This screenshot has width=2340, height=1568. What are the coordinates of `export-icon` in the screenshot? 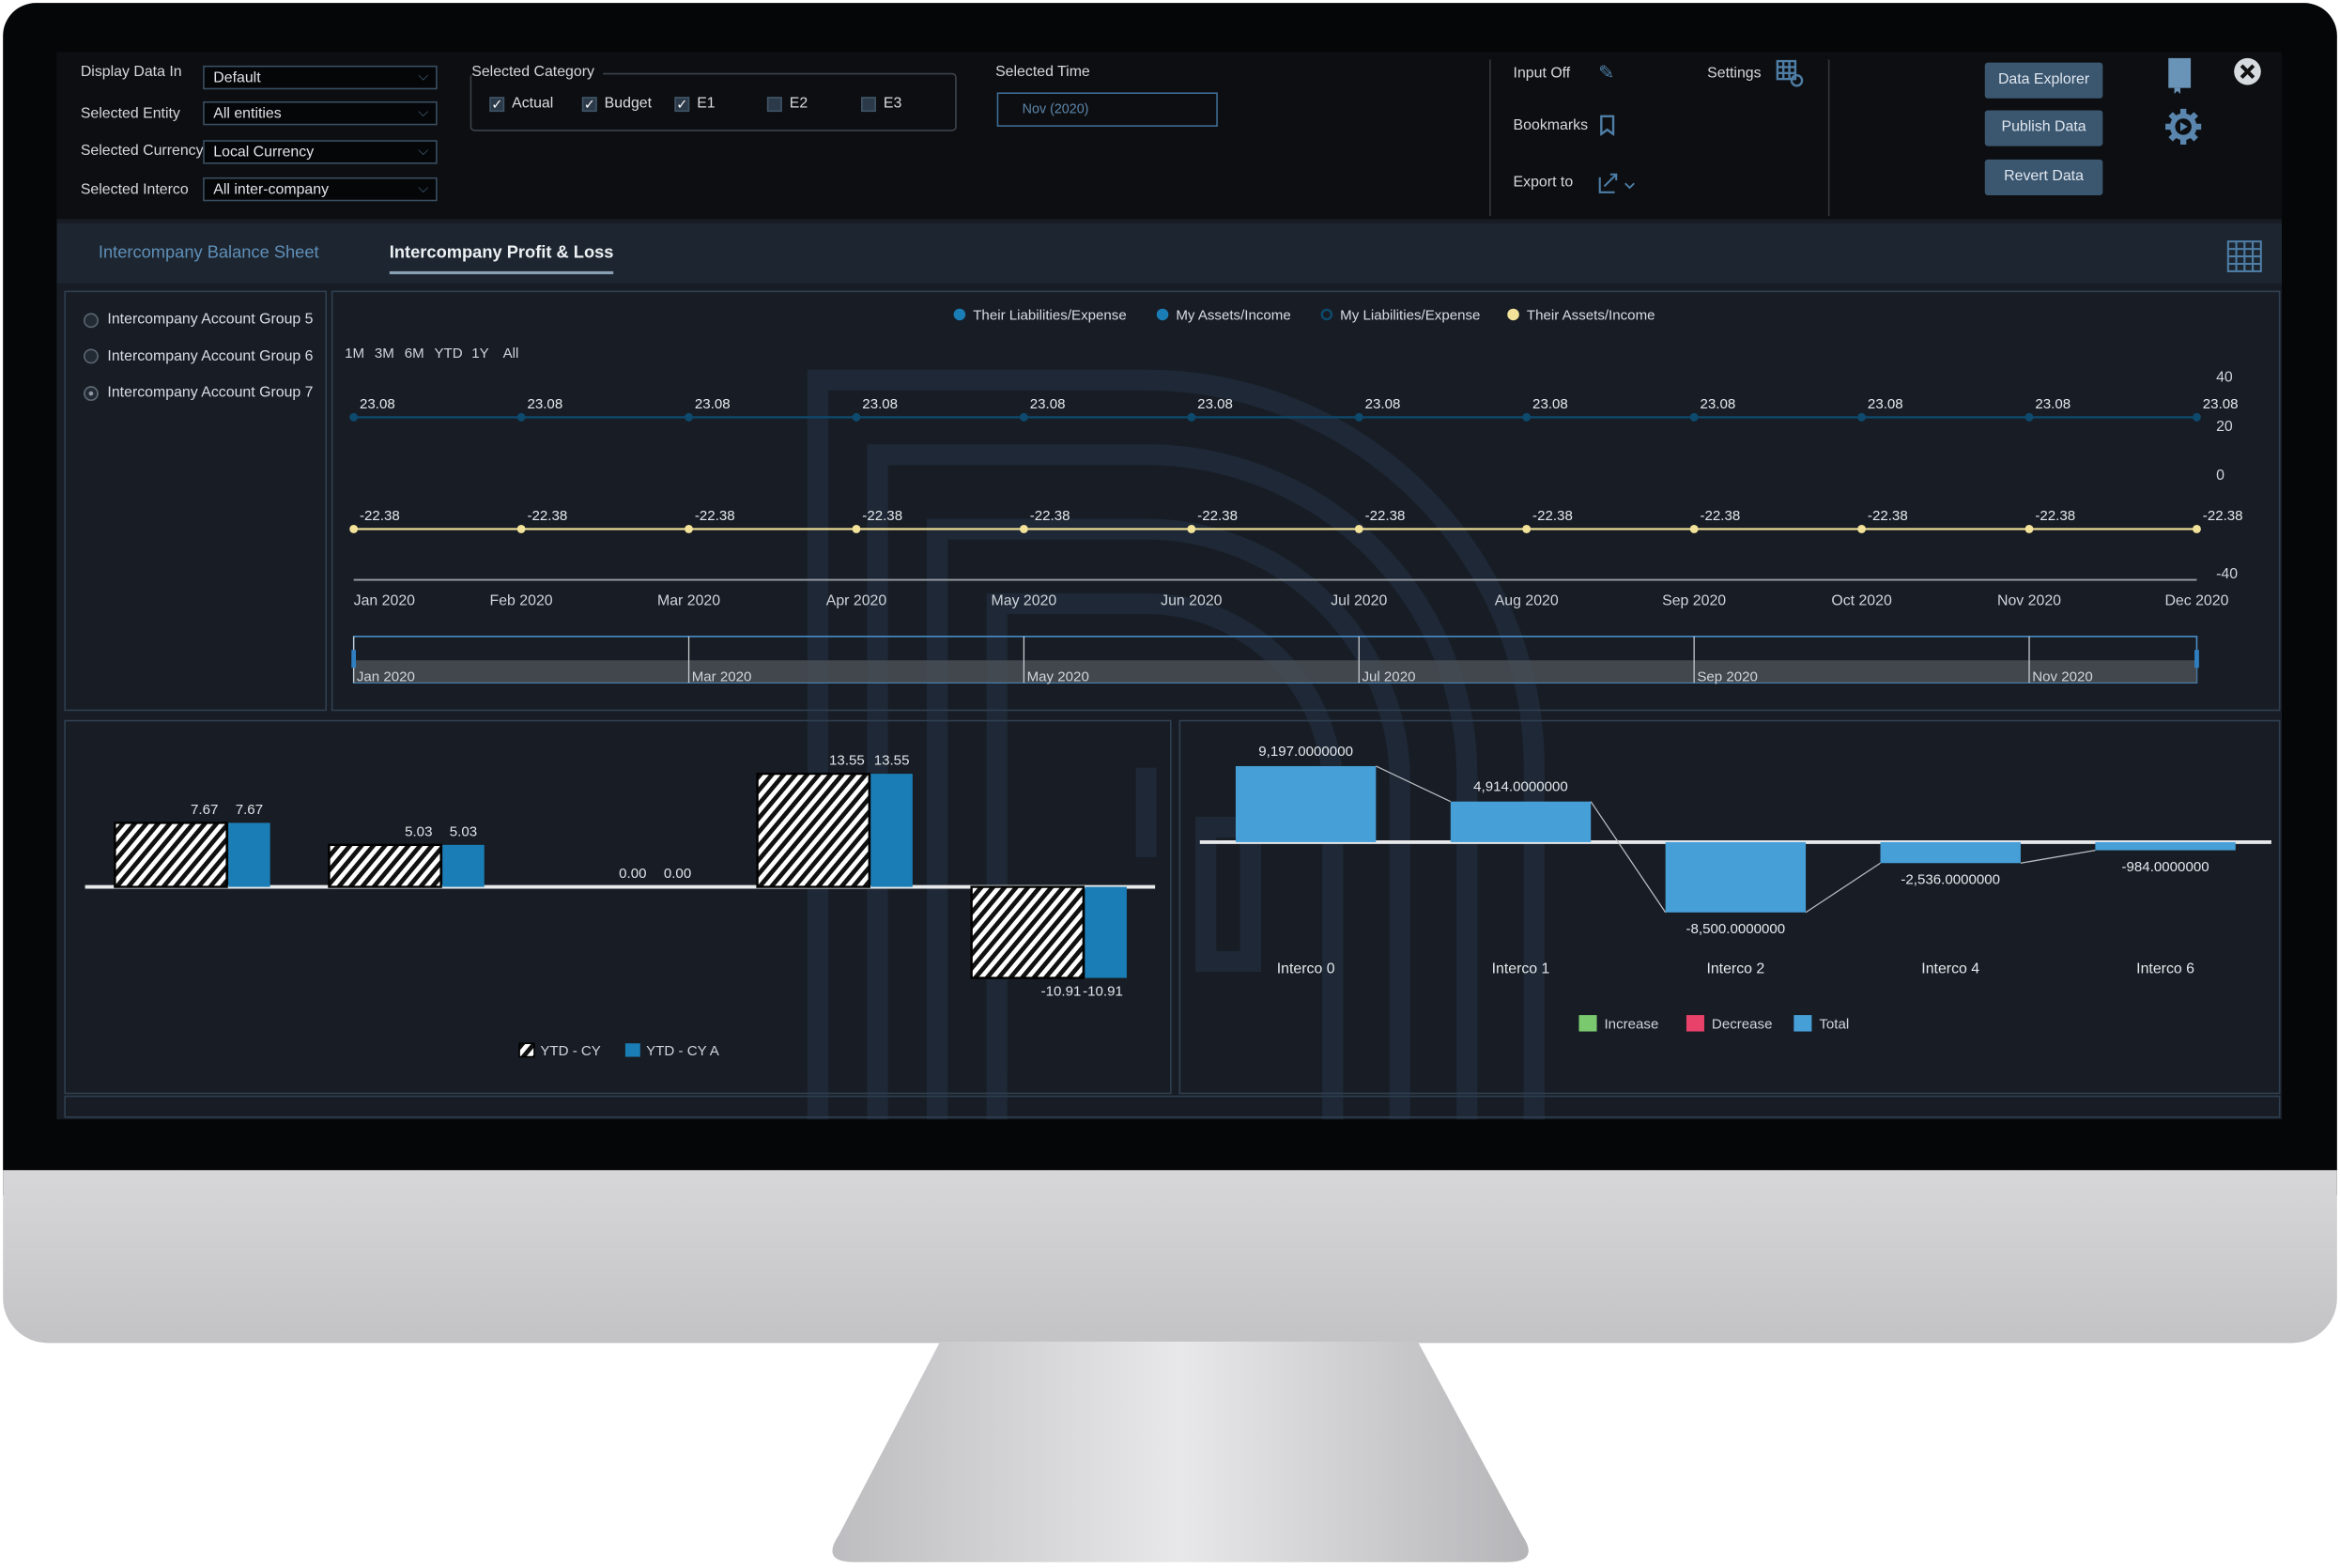 It's located at (1618, 184).